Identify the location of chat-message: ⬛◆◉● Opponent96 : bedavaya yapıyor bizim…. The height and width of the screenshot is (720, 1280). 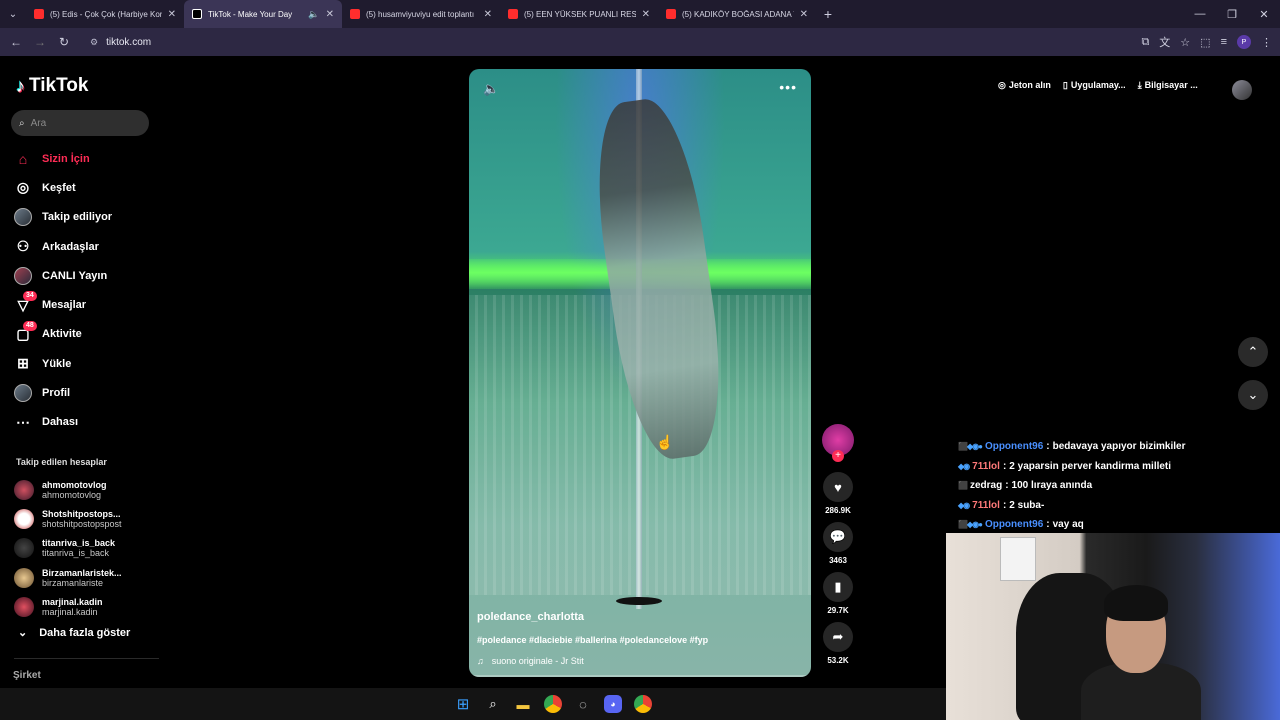
(1118, 447).